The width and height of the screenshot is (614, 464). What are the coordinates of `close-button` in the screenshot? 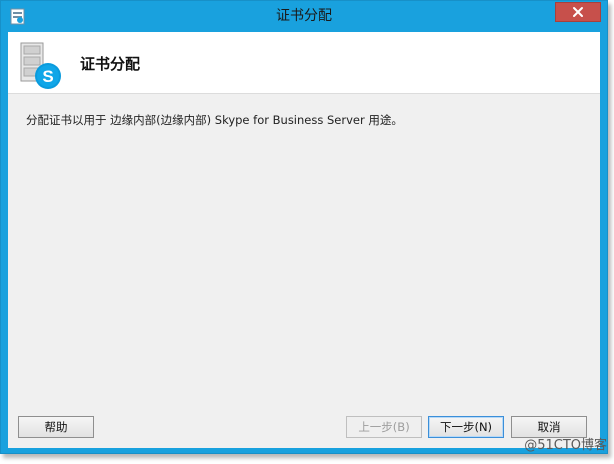 It's located at (578, 12).